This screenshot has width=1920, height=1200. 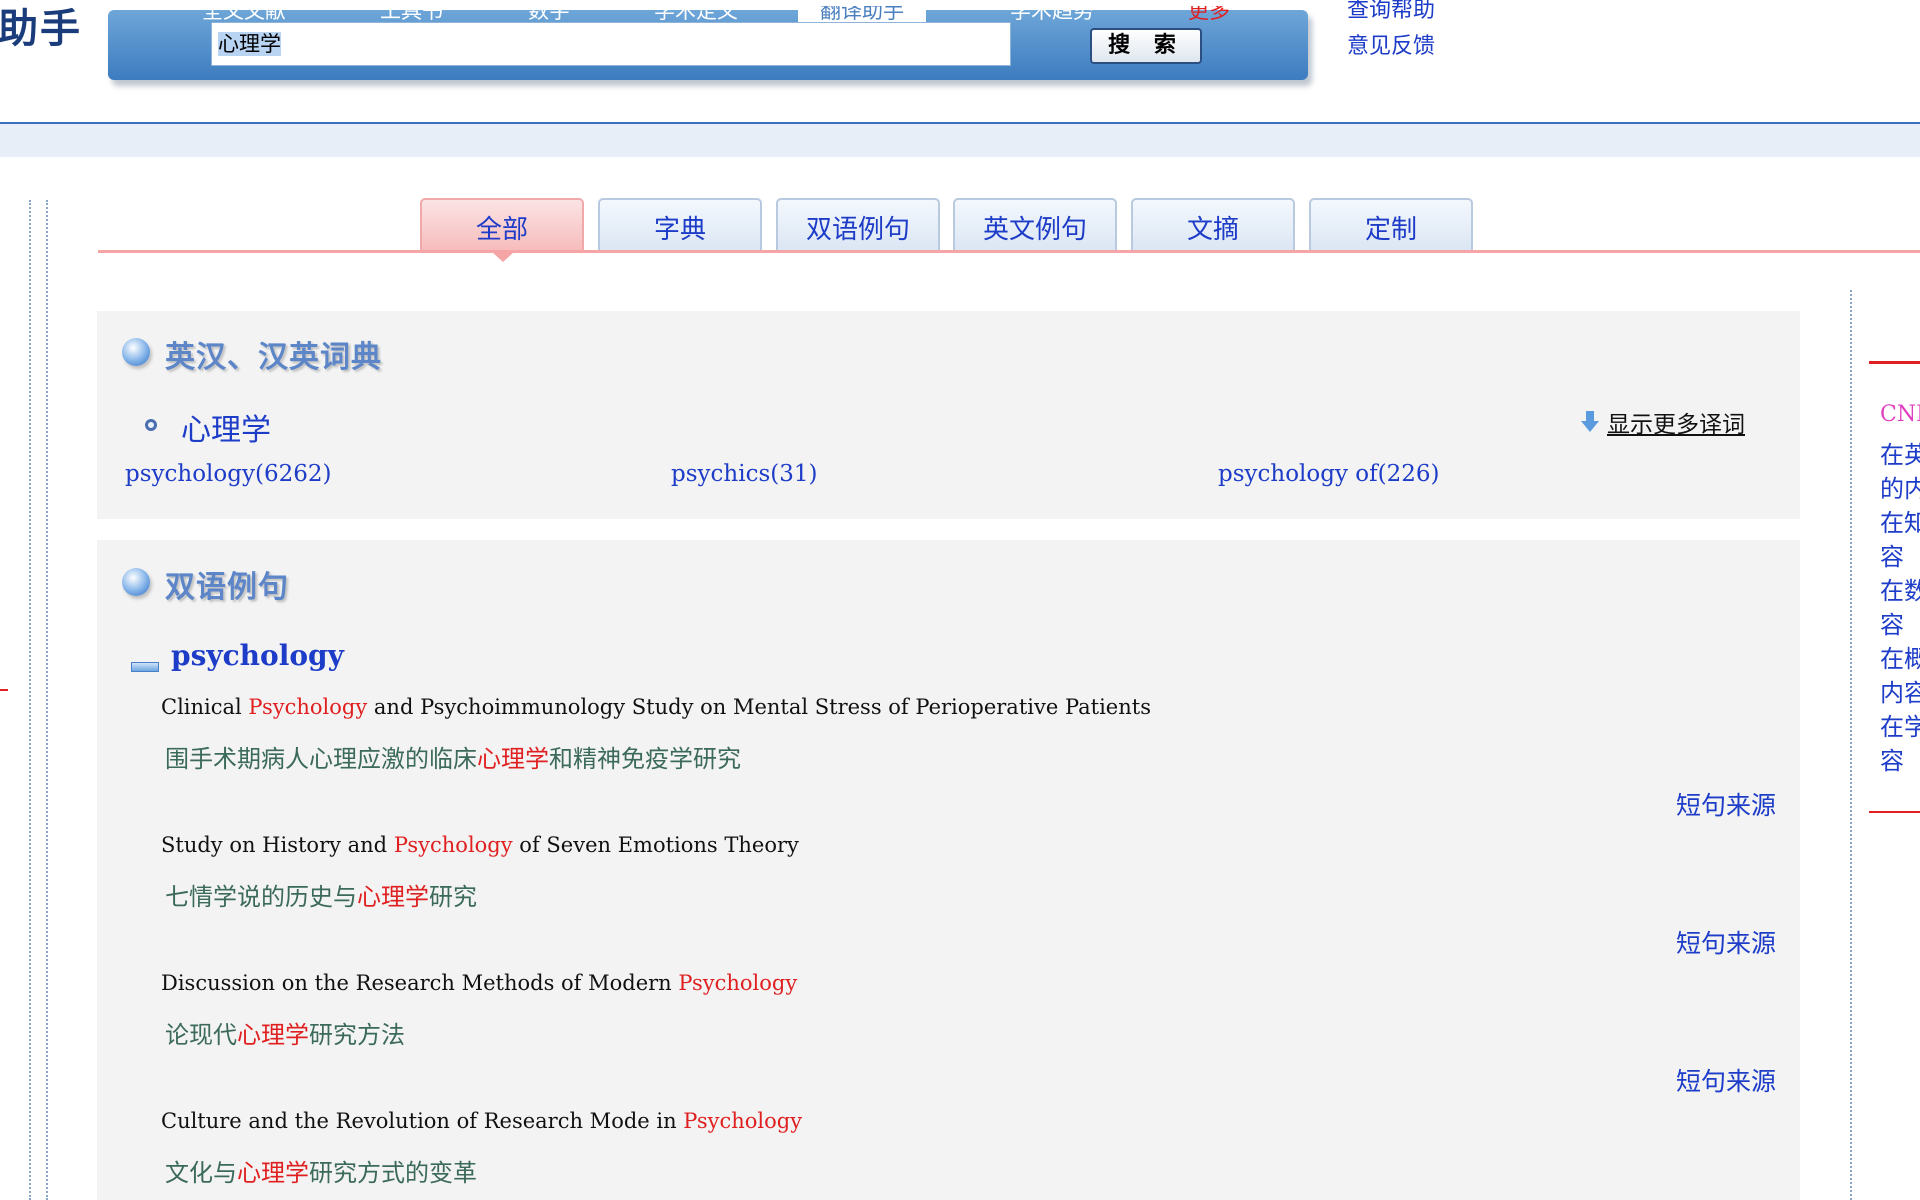 I want to click on tab-all: 全部, so click(x=502, y=224).